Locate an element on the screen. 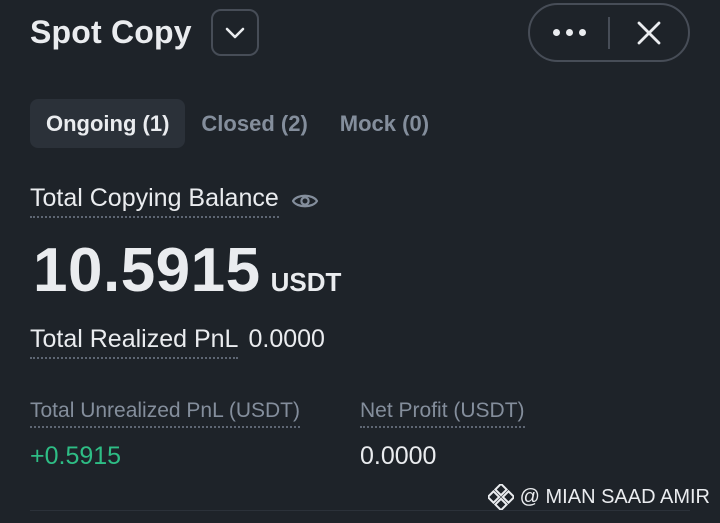  total-realized-pnl-value: 0.0000 is located at coordinates (286, 339).